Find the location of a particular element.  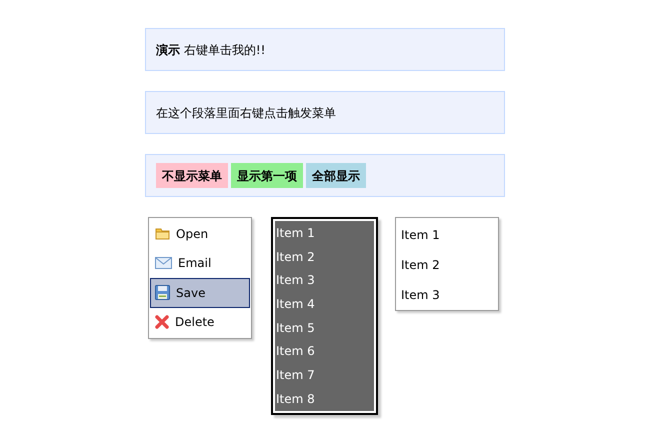

menu-option-button: 不显示菜单 is located at coordinates (192, 175).